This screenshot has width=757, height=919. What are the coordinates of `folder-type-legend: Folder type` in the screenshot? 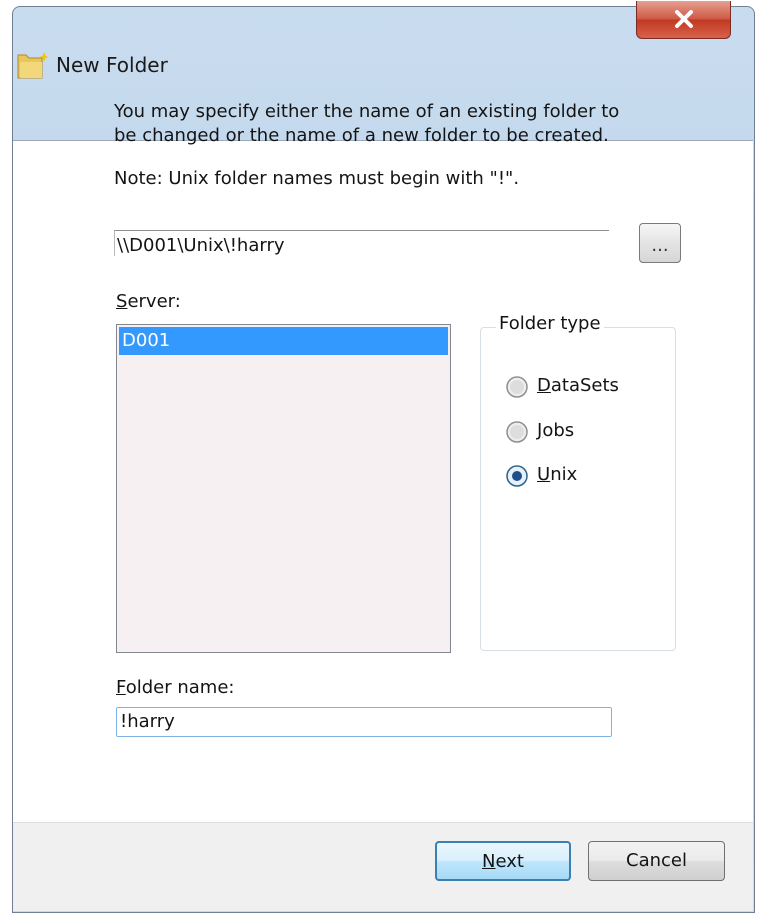 It's located at (550, 323).